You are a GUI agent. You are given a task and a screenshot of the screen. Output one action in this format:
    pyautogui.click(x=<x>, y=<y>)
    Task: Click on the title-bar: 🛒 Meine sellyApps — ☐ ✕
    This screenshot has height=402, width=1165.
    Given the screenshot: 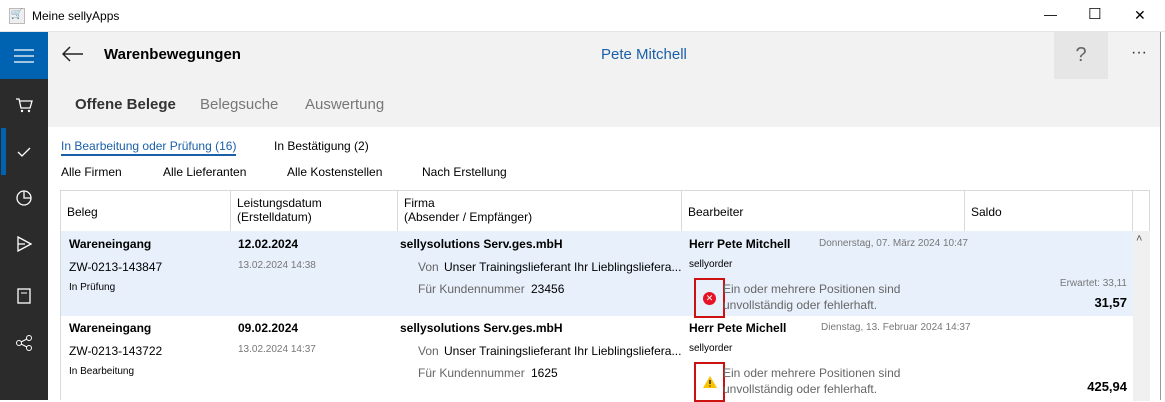 What is the action you would take?
    pyautogui.click(x=582, y=16)
    